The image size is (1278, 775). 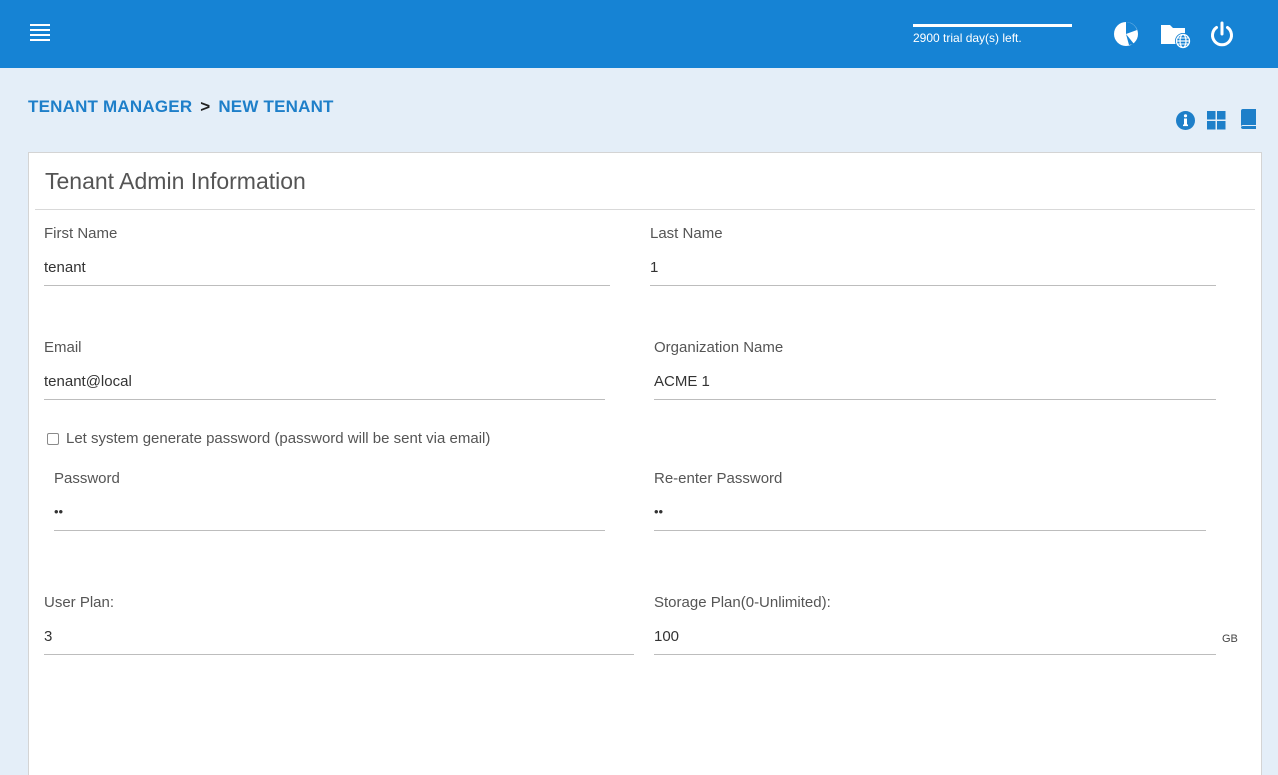 I want to click on storage-unit-label: GB, so click(x=1230, y=639).